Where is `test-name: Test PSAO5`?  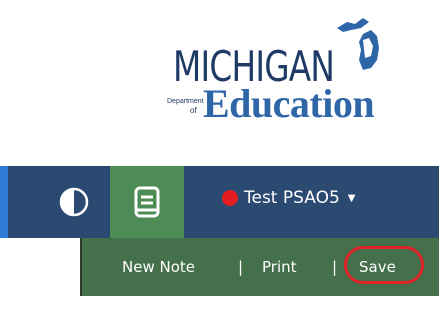
test-name: Test PSAO5 is located at coordinates (292, 198).